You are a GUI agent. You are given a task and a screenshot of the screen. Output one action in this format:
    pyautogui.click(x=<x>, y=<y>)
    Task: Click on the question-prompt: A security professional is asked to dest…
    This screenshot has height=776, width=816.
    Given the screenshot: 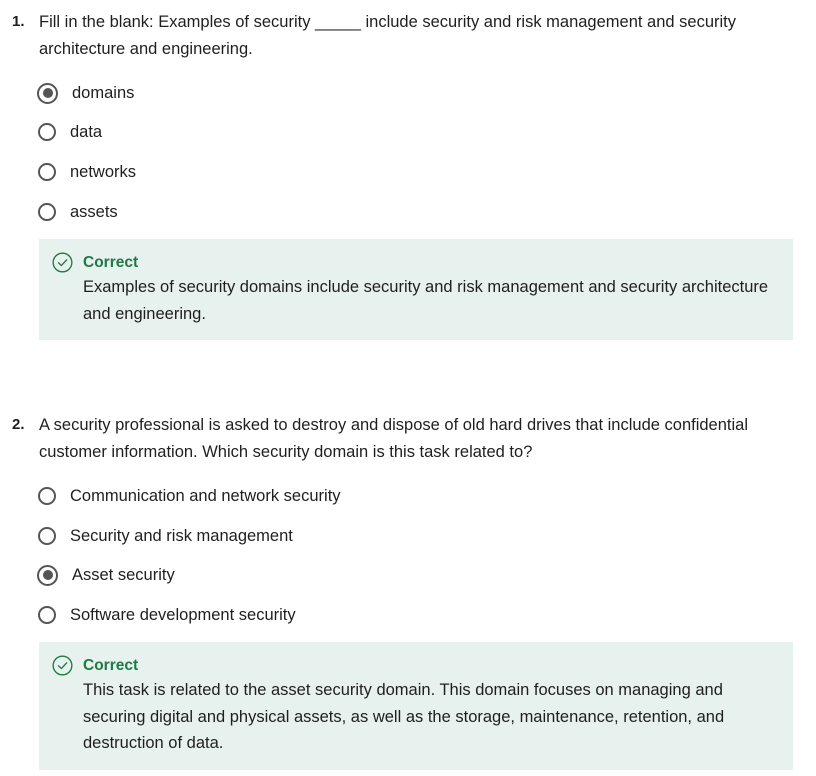 What is the action you would take?
    pyautogui.click(x=393, y=438)
    